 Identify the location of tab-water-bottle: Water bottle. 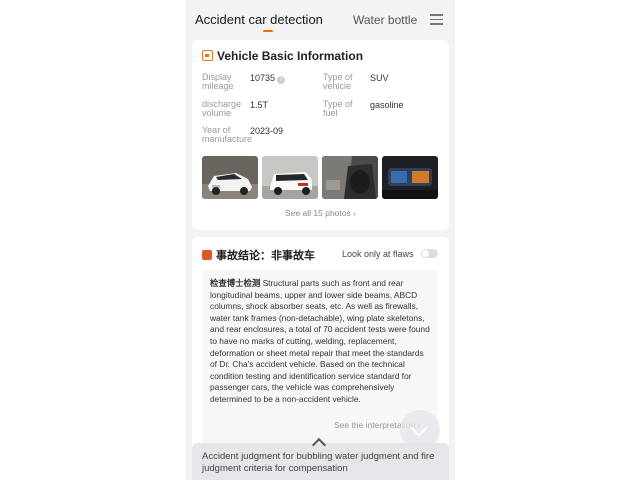
(385, 20).